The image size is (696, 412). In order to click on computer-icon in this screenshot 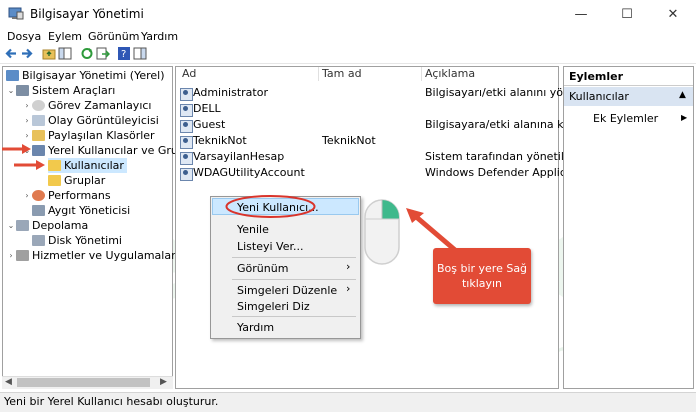, I will do `click(12, 75)`.